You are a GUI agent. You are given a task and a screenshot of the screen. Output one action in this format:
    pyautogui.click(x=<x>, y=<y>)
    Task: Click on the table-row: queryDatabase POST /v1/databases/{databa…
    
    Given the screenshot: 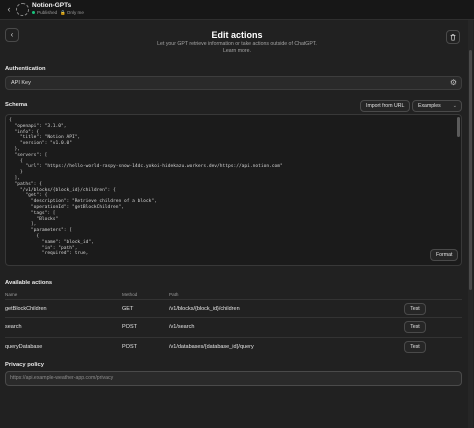 What is the action you would take?
    pyautogui.click(x=233, y=346)
    